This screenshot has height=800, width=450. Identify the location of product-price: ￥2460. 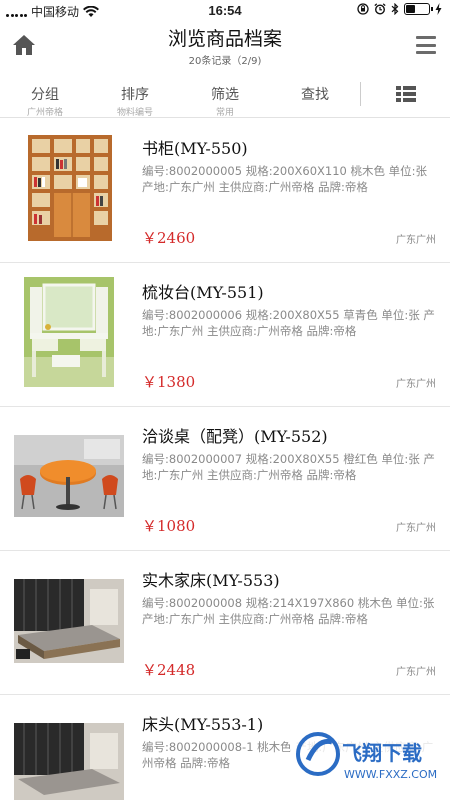
(169, 238).